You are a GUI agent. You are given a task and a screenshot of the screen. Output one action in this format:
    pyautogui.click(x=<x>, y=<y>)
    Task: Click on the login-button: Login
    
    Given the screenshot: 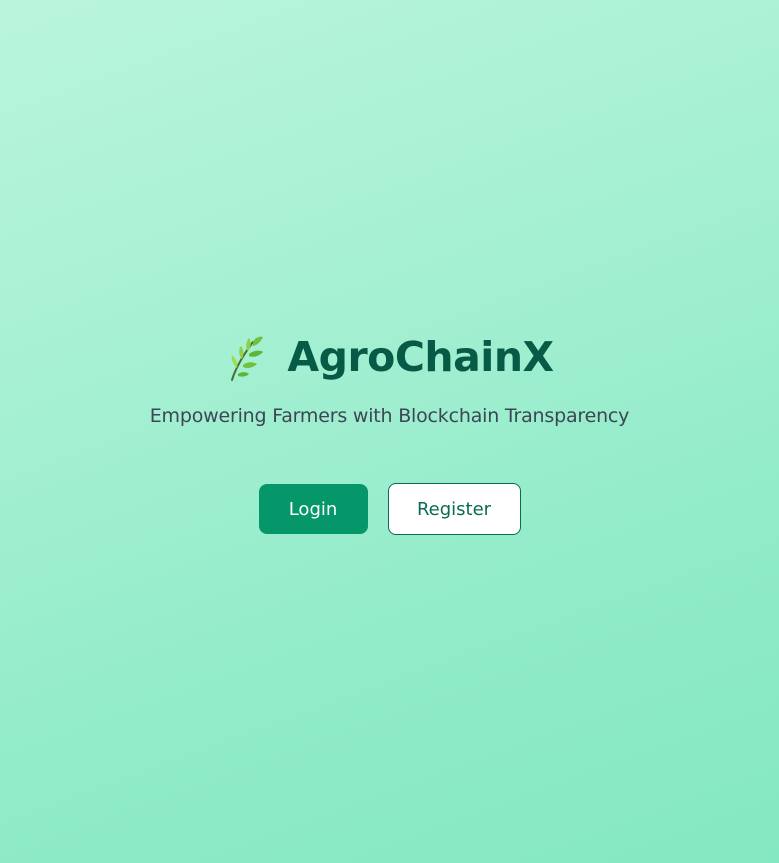 What is the action you would take?
    pyautogui.click(x=313, y=509)
    